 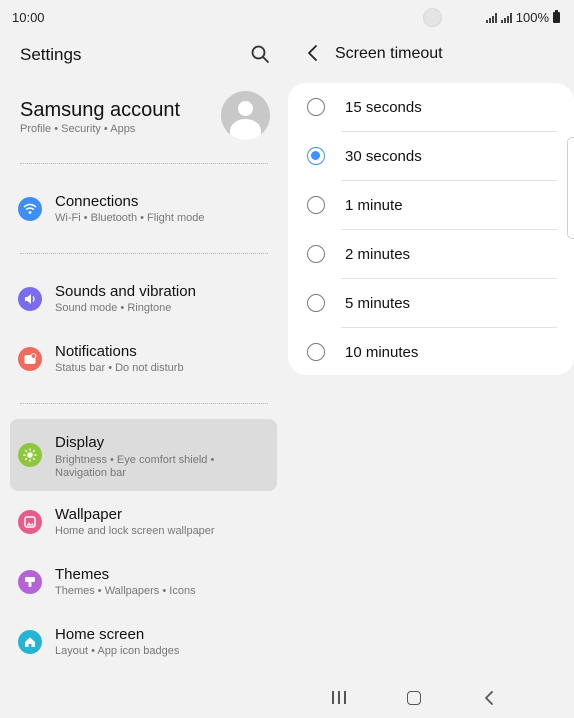 I want to click on menu-item-subtitle: Themes • Wallpapers • Icons, so click(x=125, y=591).